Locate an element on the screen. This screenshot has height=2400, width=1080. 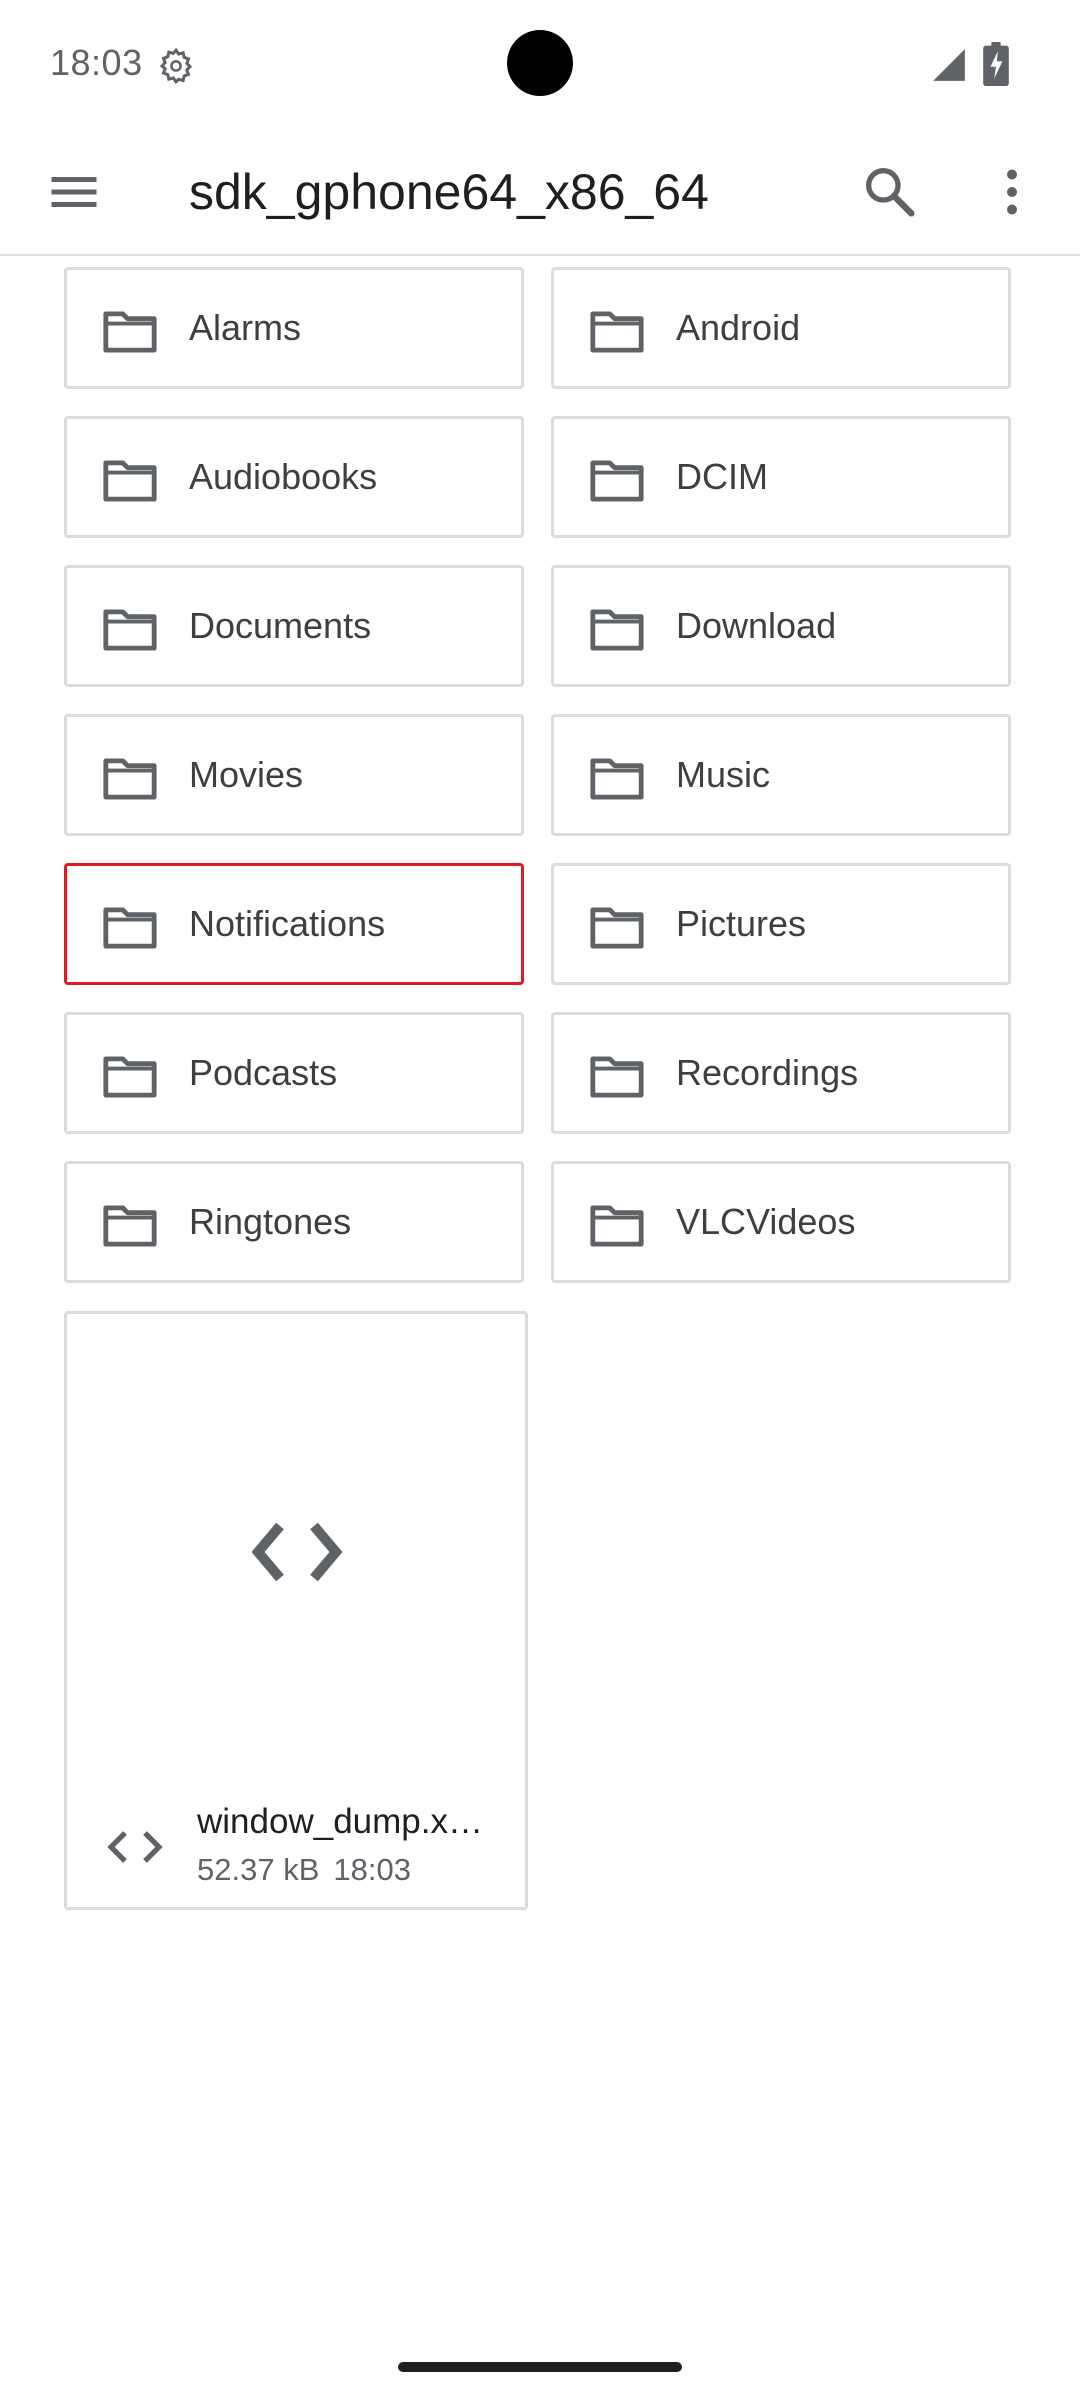
status-bar: 18:03 is located at coordinates (540, 65).